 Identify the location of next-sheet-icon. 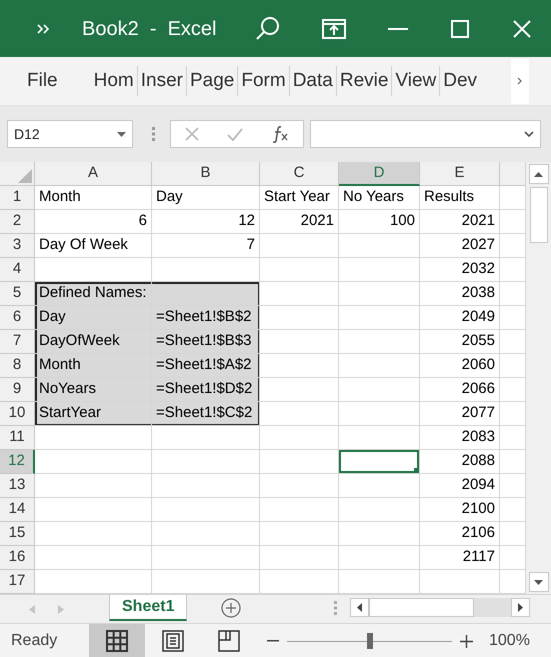
(61, 609).